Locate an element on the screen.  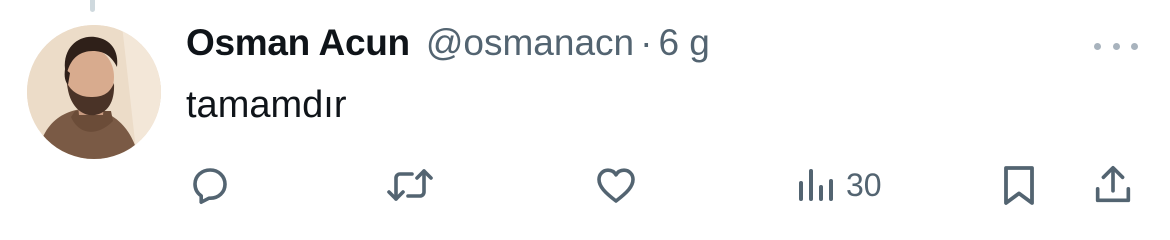
retweet-icon is located at coordinates (410, 185).